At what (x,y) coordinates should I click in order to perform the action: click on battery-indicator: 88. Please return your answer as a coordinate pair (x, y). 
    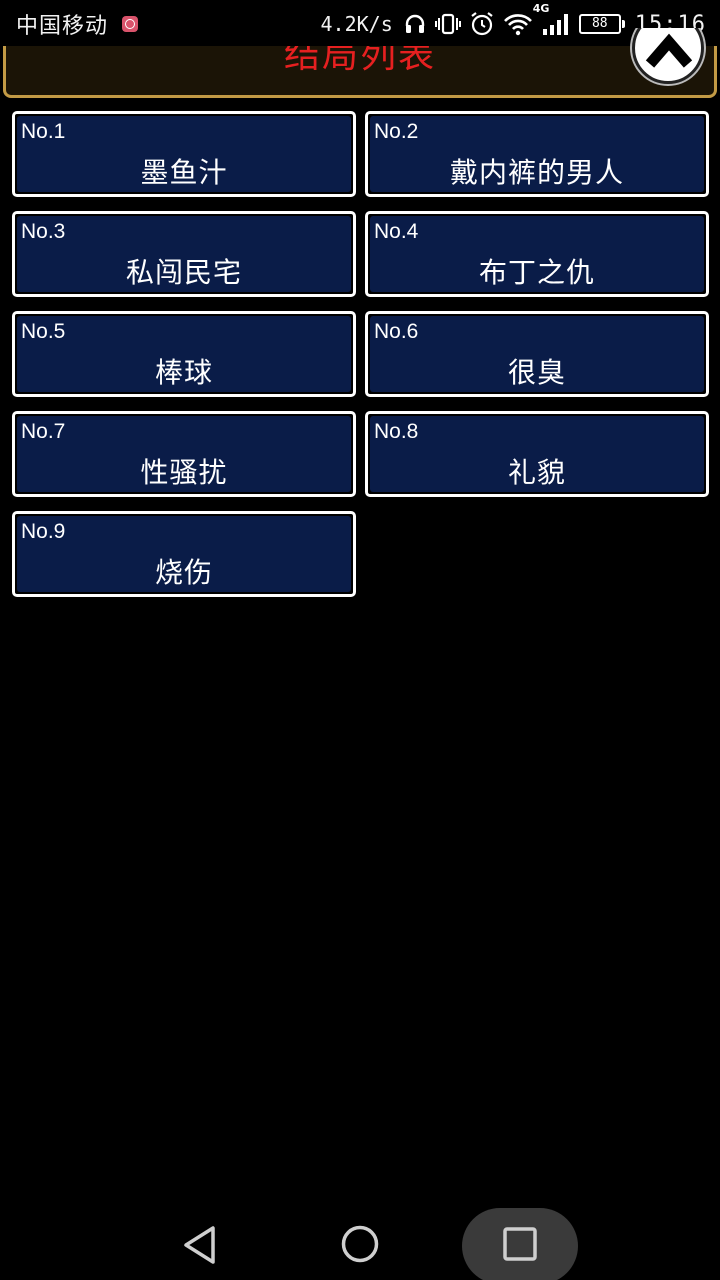
    Looking at the image, I should click on (601, 24).